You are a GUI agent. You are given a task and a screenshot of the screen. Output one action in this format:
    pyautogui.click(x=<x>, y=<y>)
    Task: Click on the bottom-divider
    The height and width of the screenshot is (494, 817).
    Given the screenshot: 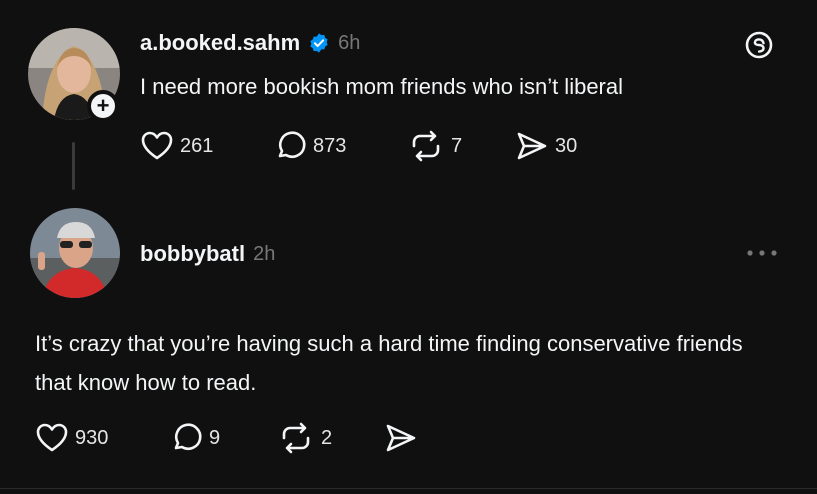 What is the action you would take?
    pyautogui.click(x=408, y=488)
    